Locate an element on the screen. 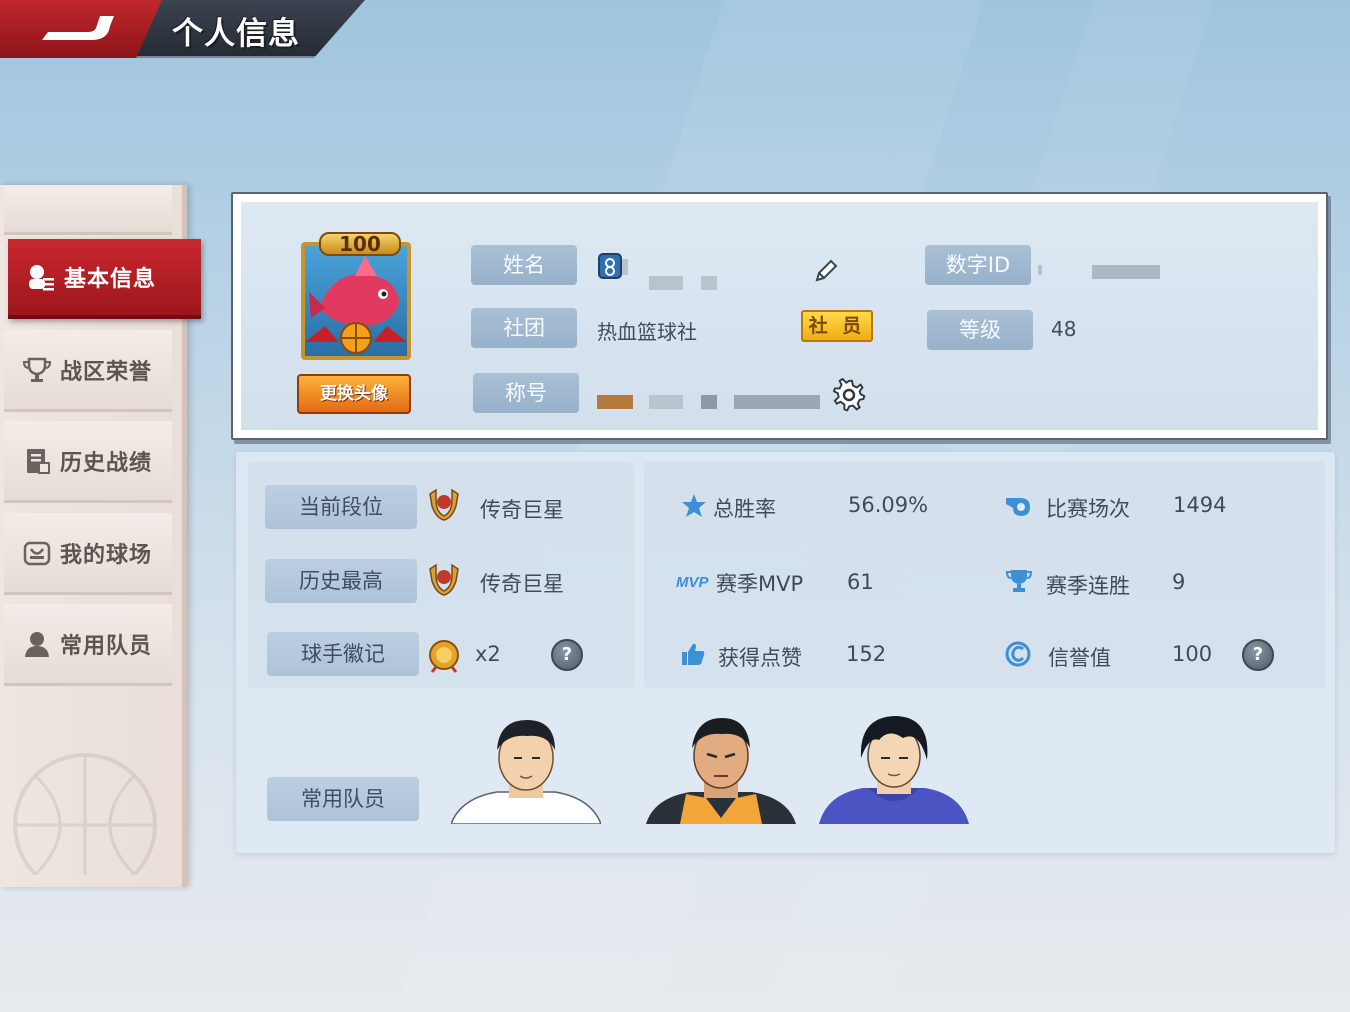 Image resolution: width=1350 pixels, height=1012 pixels. badge-medal-icon is located at coordinates (444, 656).